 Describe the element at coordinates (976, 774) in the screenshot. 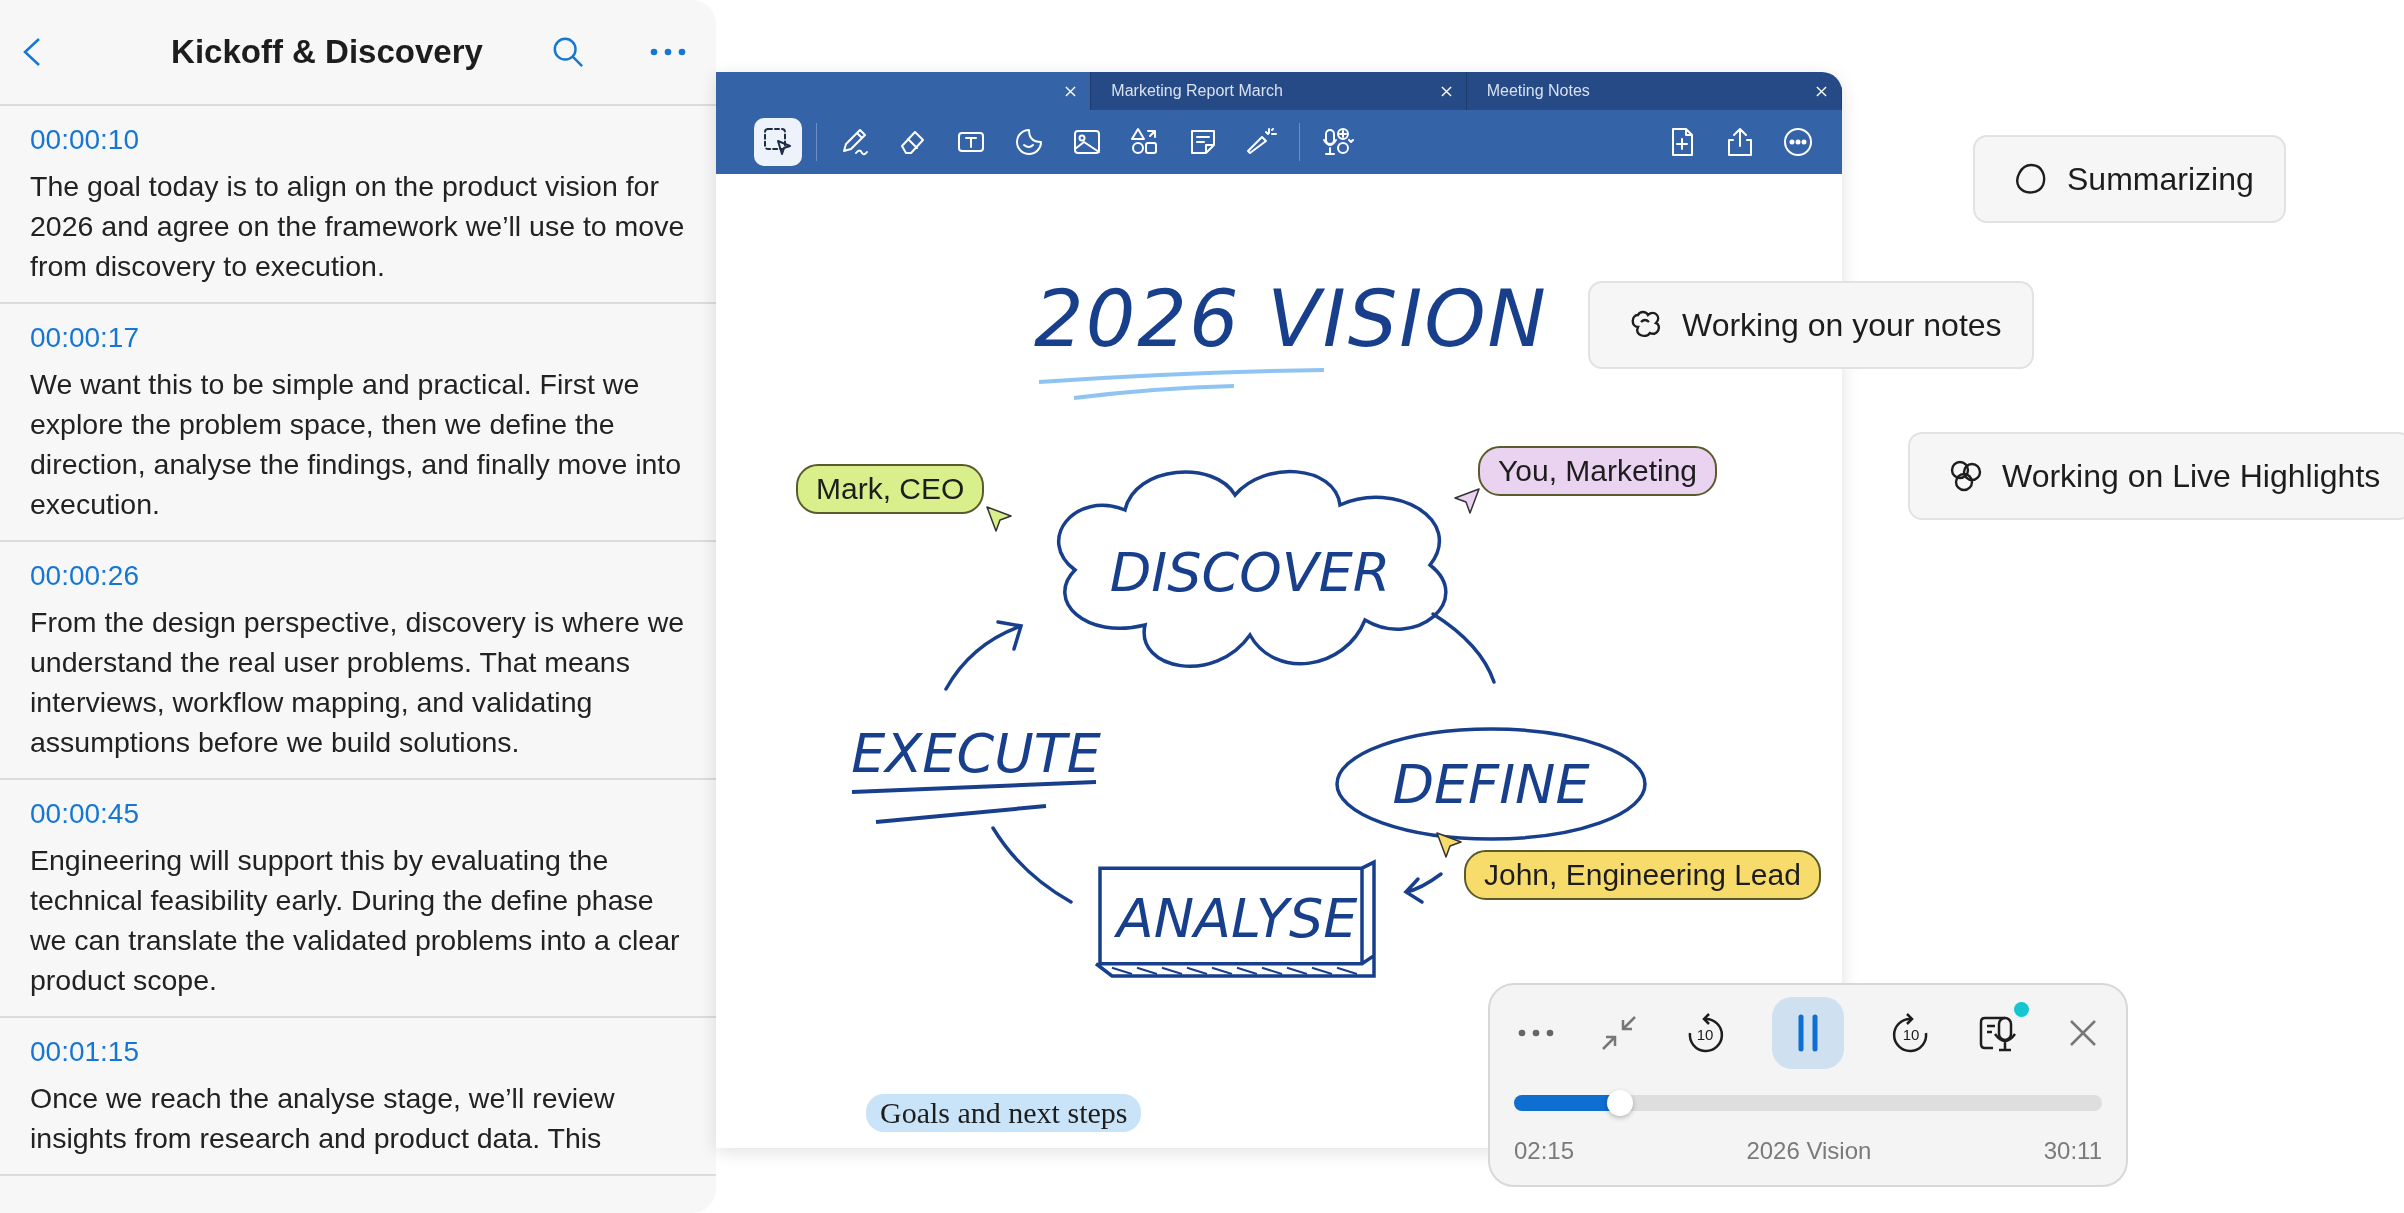

I see `underlined-word: EXECUTE` at that location.